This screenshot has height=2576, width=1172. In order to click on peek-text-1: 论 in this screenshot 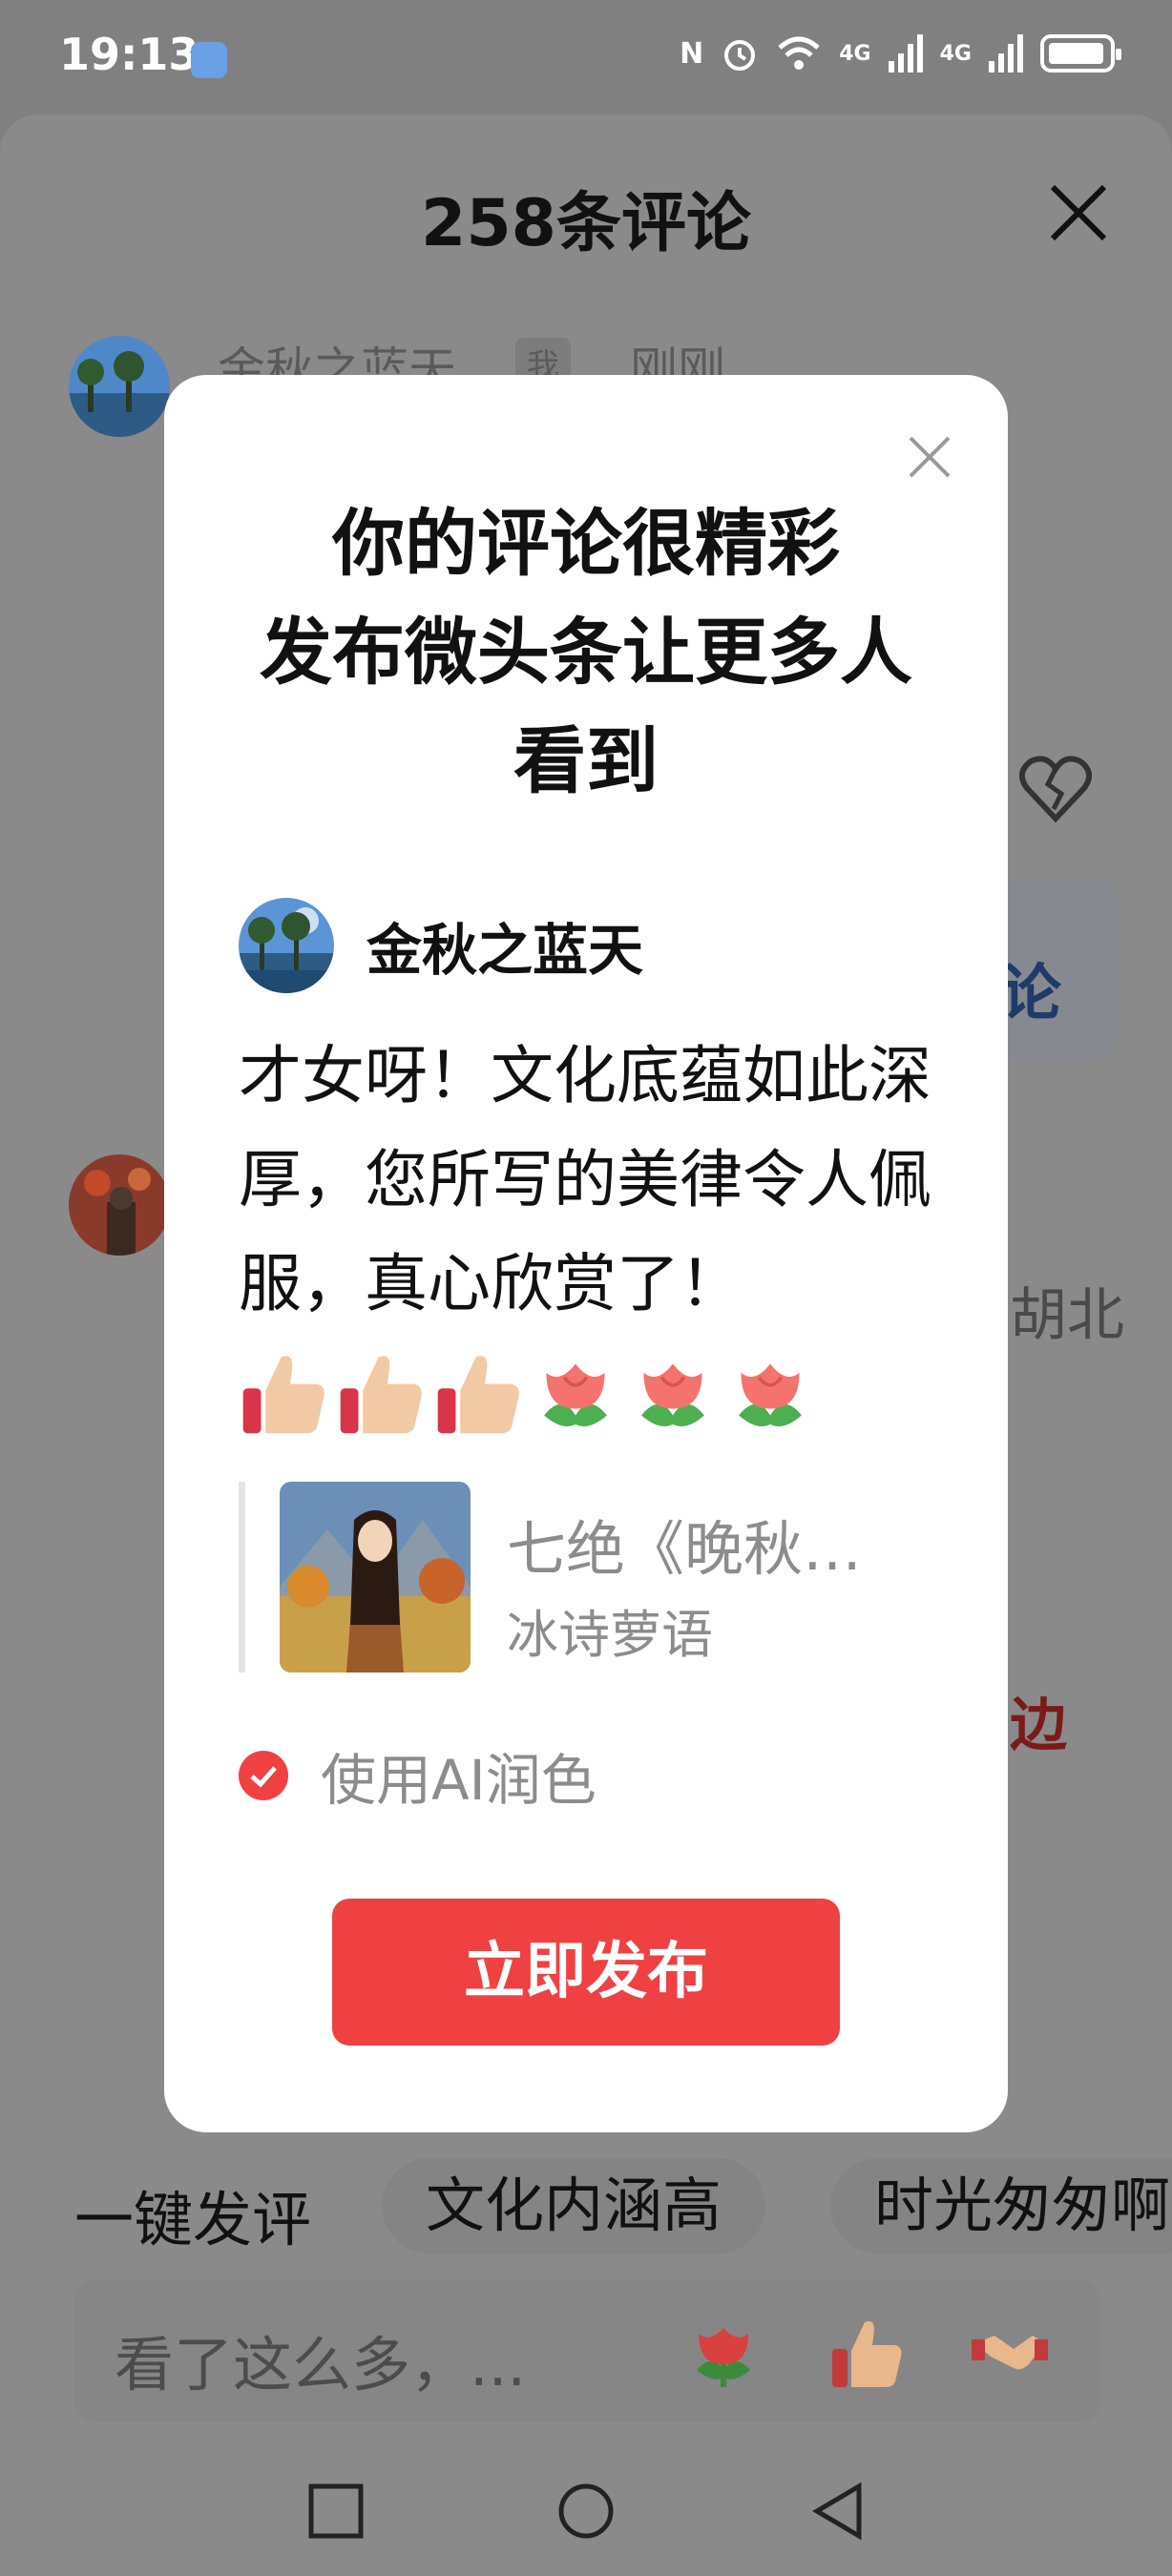, I will do `click(1031, 994)`.